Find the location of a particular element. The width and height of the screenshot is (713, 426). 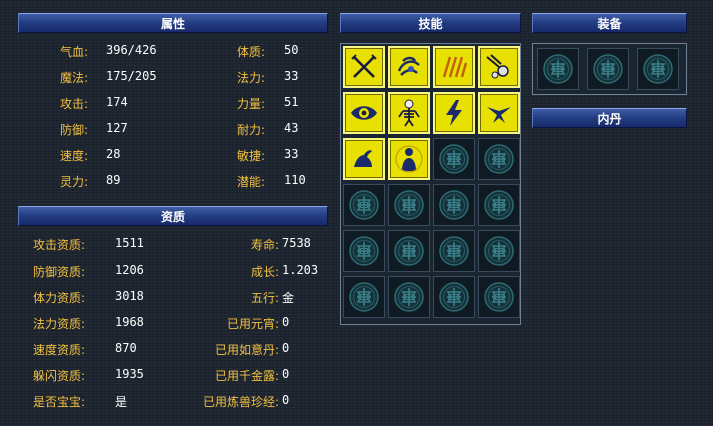

equipment-header: 装备 is located at coordinates (609, 23).